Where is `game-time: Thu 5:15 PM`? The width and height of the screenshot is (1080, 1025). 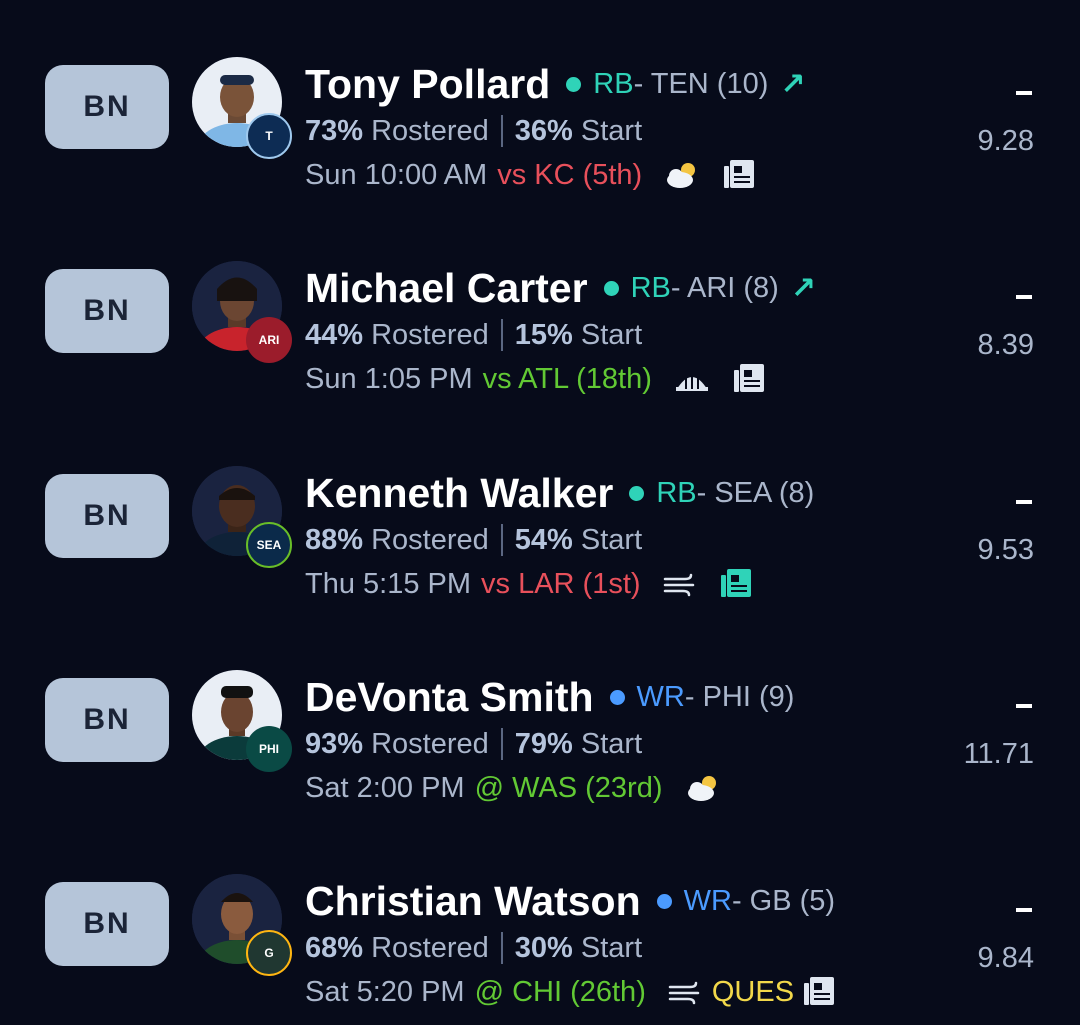 game-time: Thu 5:15 PM is located at coordinates (388, 583).